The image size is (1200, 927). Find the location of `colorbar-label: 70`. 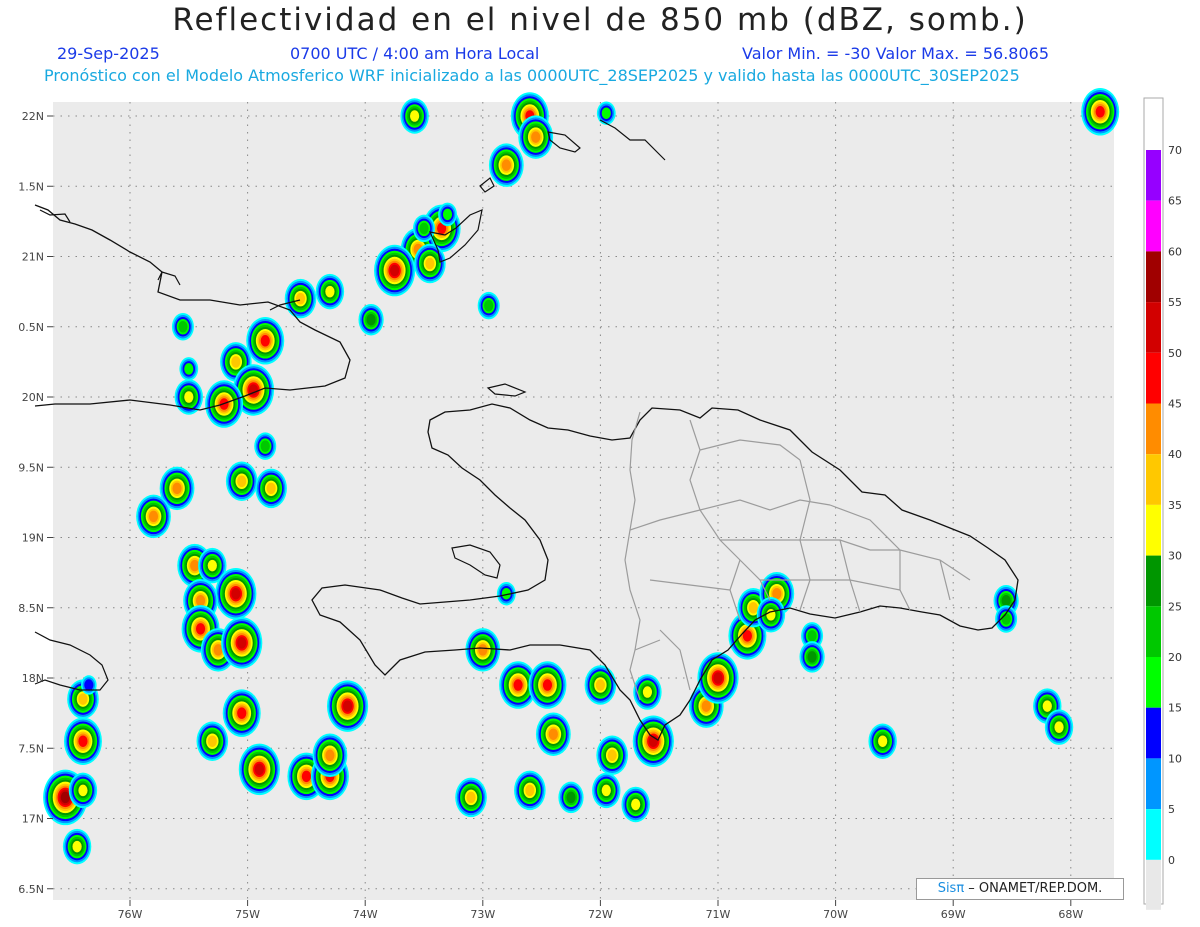

colorbar-label: 70 is located at coordinates (1175, 150).